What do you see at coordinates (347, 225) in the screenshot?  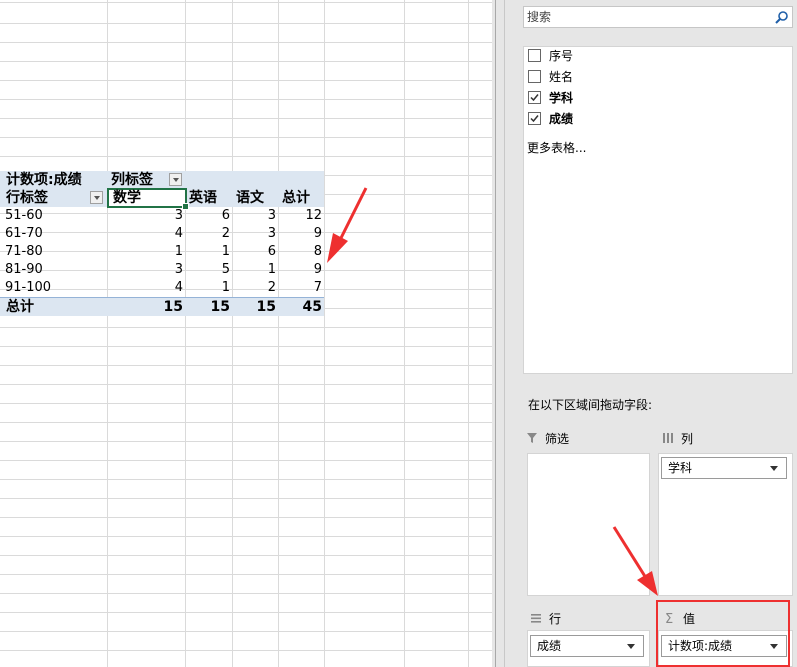 I see `annotation-arrow-pivot` at bounding box center [347, 225].